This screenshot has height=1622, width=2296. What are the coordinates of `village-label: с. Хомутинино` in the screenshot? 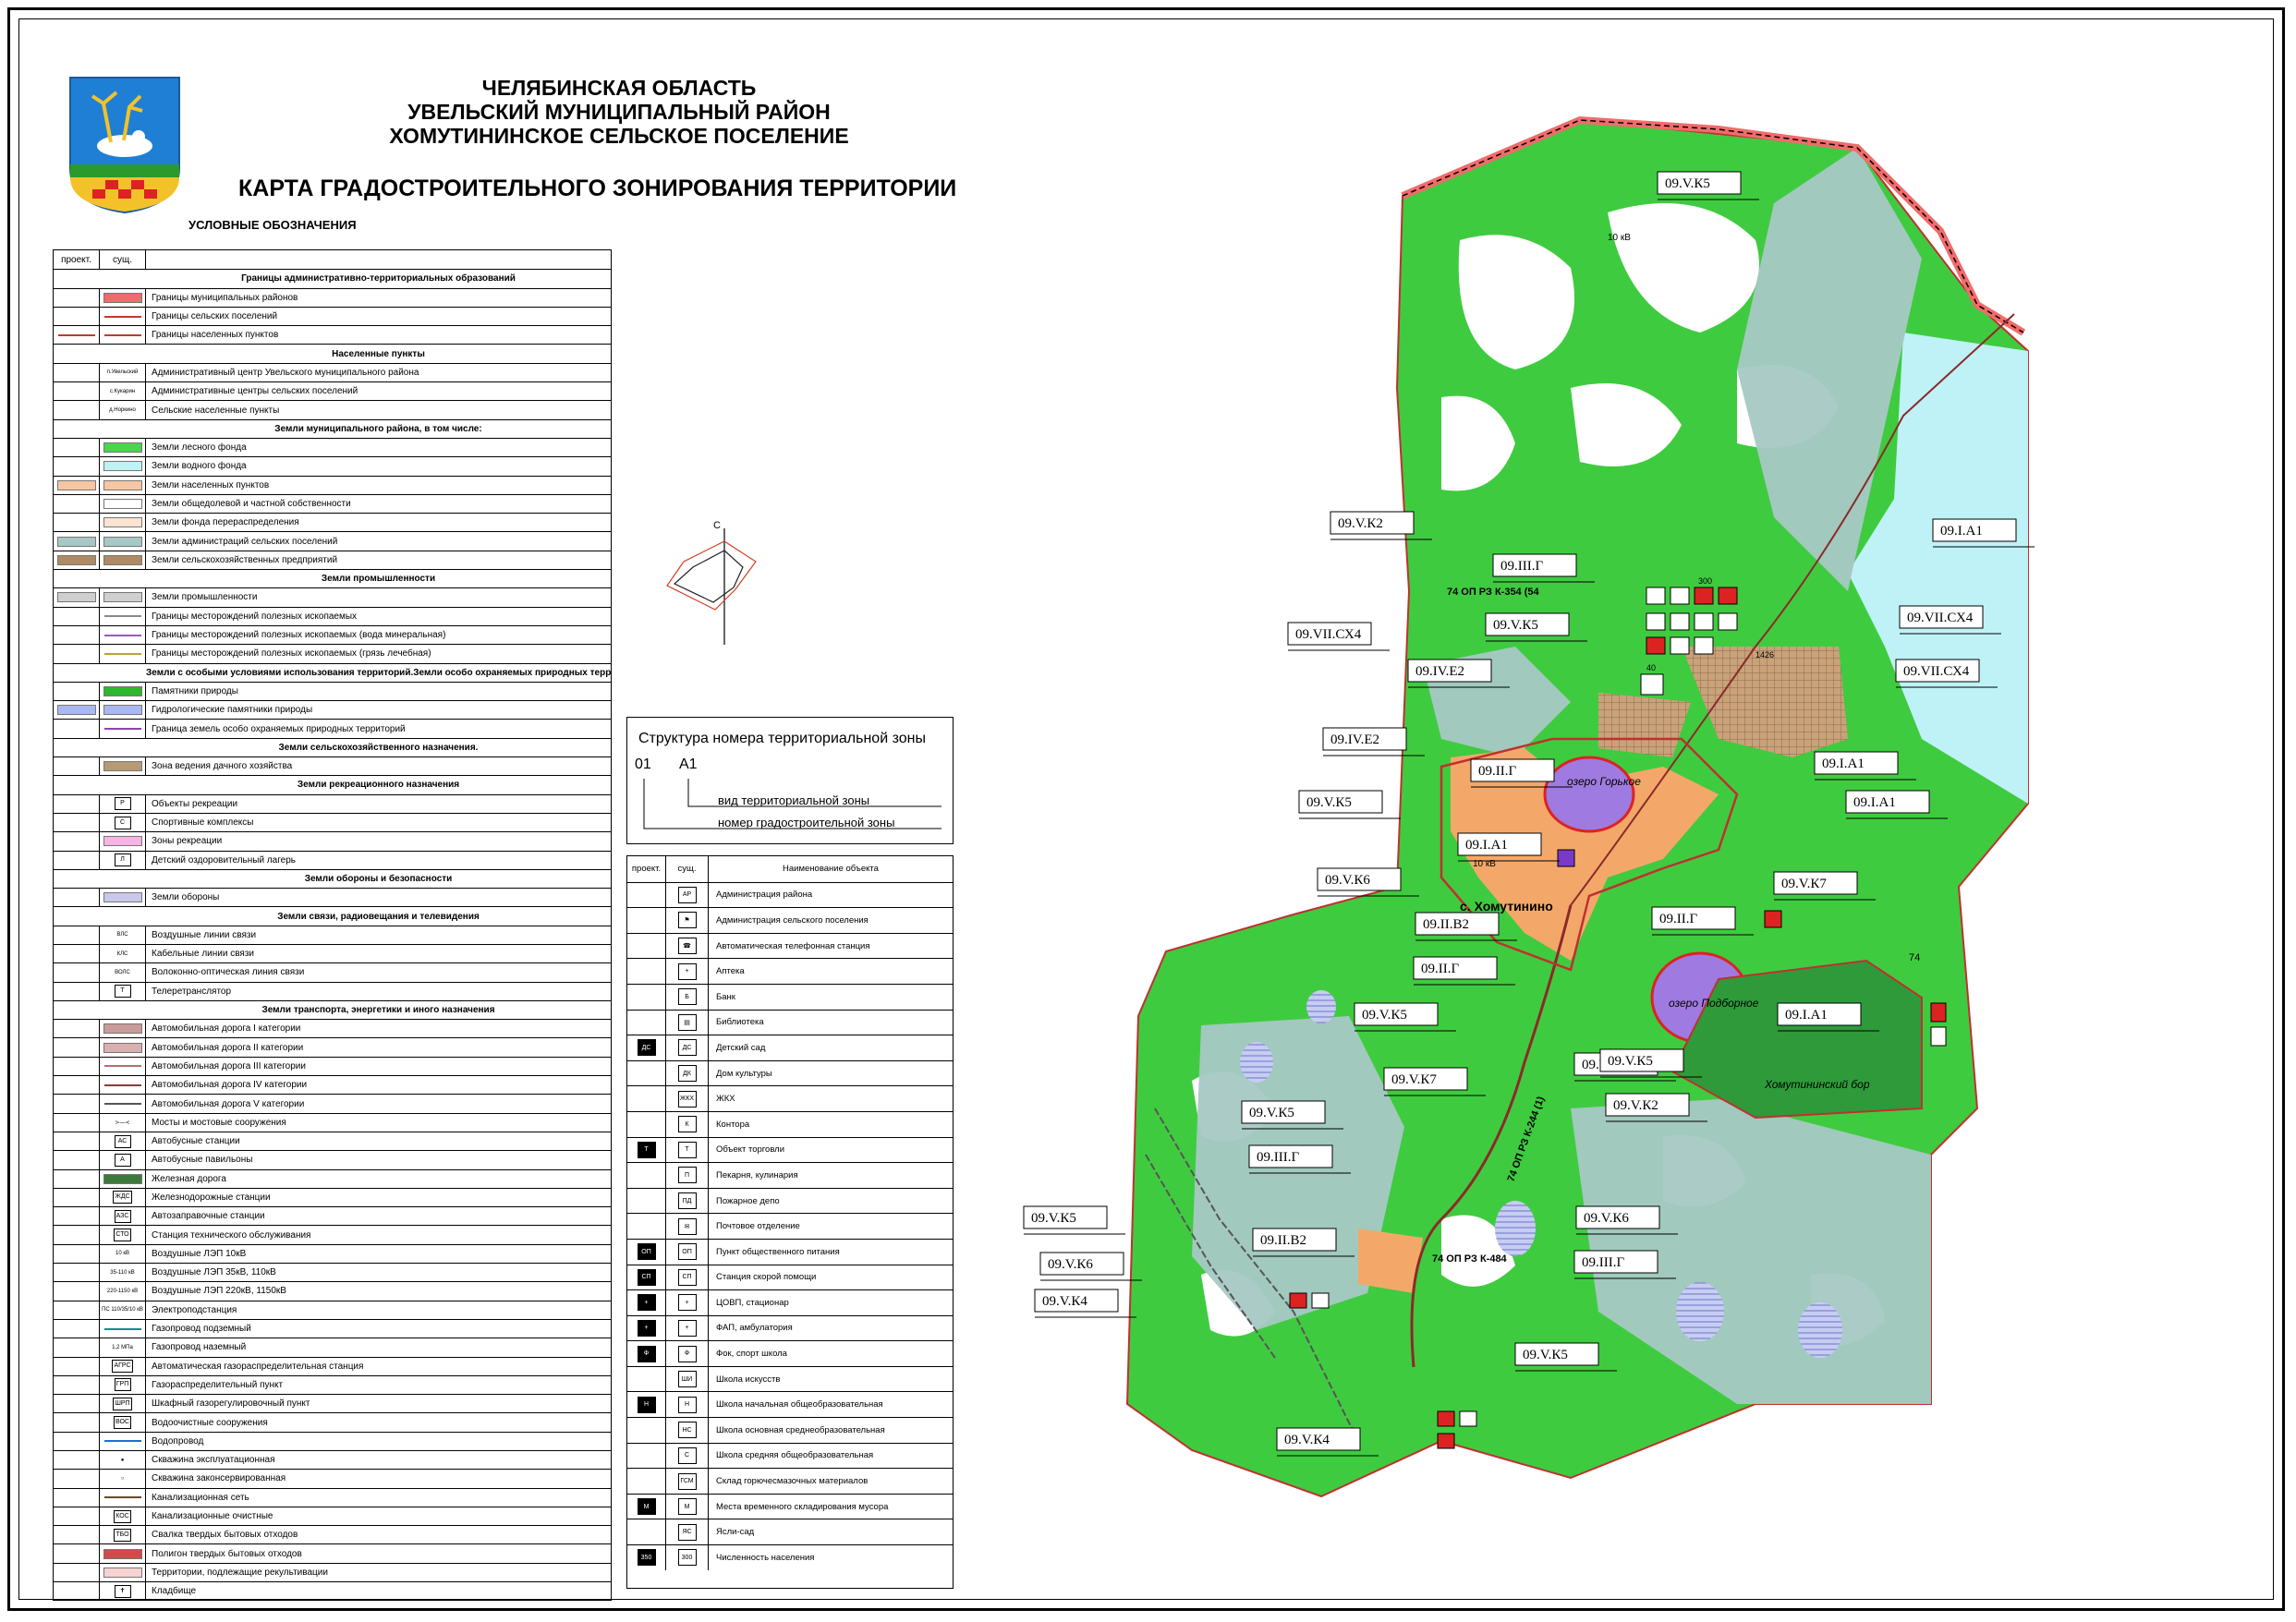 It's located at (1506, 906).